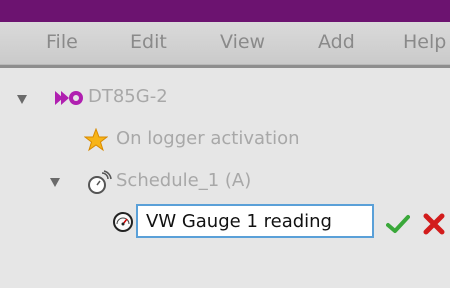 The width and height of the screenshot is (450, 288). Describe the element at coordinates (55, 182) in the screenshot. I see `expand-schedule-toggle` at that location.